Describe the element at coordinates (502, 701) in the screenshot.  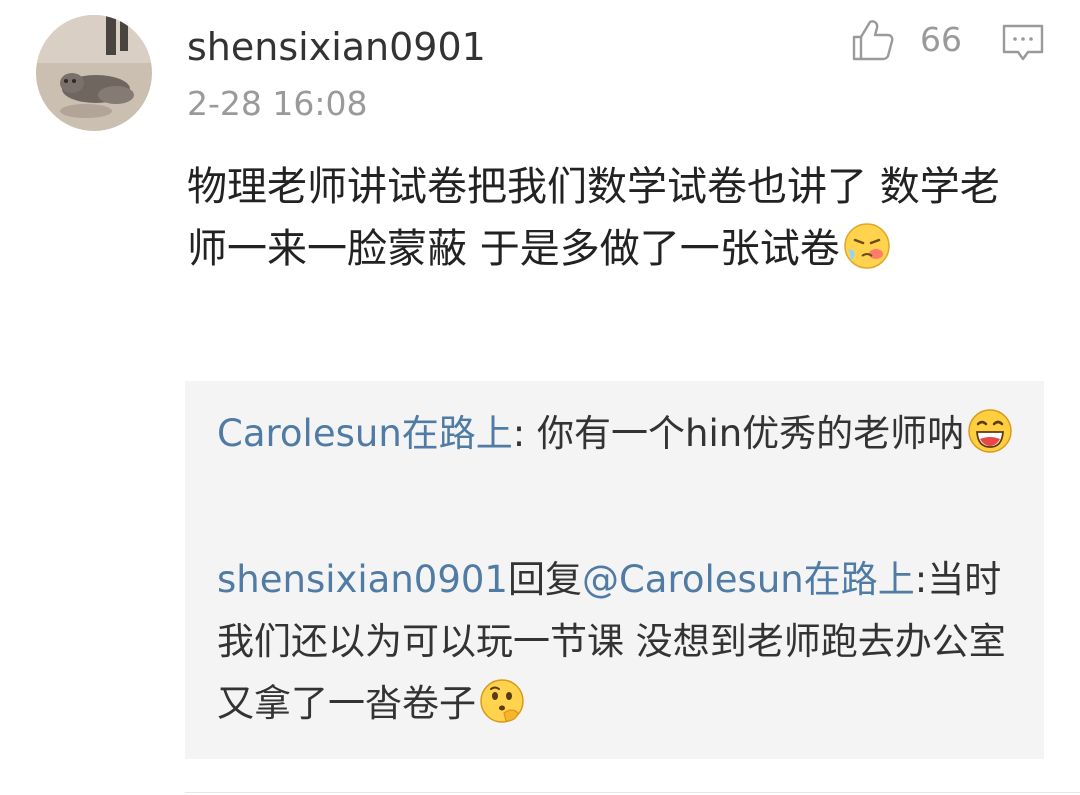
I see `thinking-face-emoji-icon` at that location.